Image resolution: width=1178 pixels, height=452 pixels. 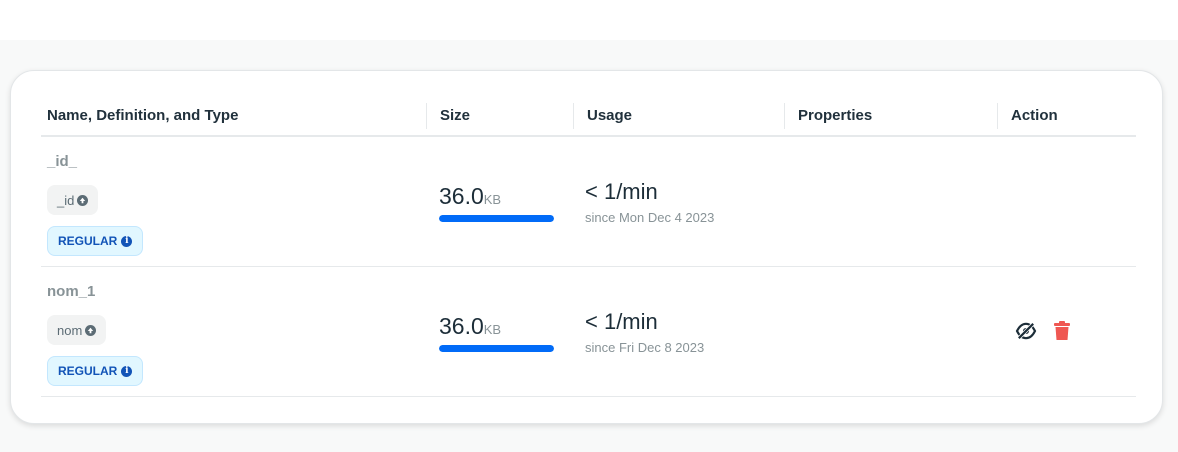 What do you see at coordinates (71, 291) in the screenshot?
I see `index-name: nom_1` at bounding box center [71, 291].